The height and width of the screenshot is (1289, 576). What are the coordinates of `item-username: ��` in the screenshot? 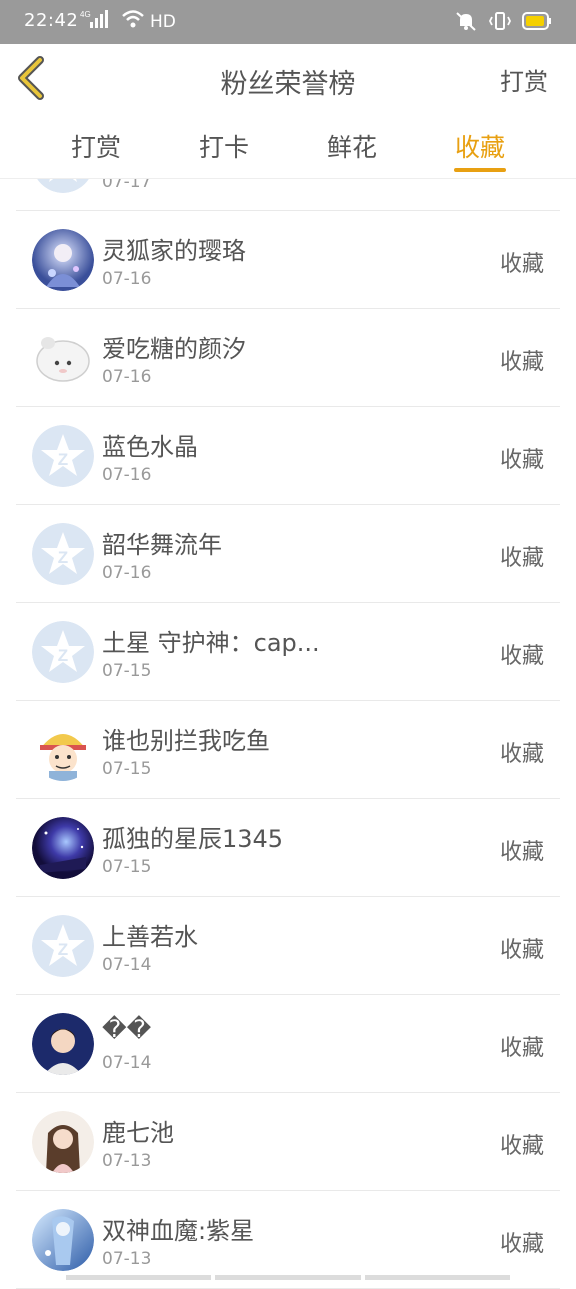 It's located at (127, 1029).